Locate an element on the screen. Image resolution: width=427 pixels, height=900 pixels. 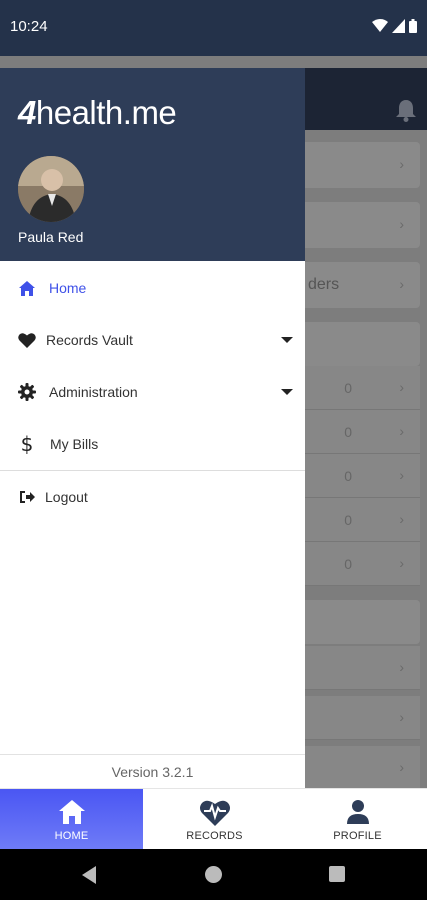
tab-records: RECORDS is located at coordinates (214, 819).